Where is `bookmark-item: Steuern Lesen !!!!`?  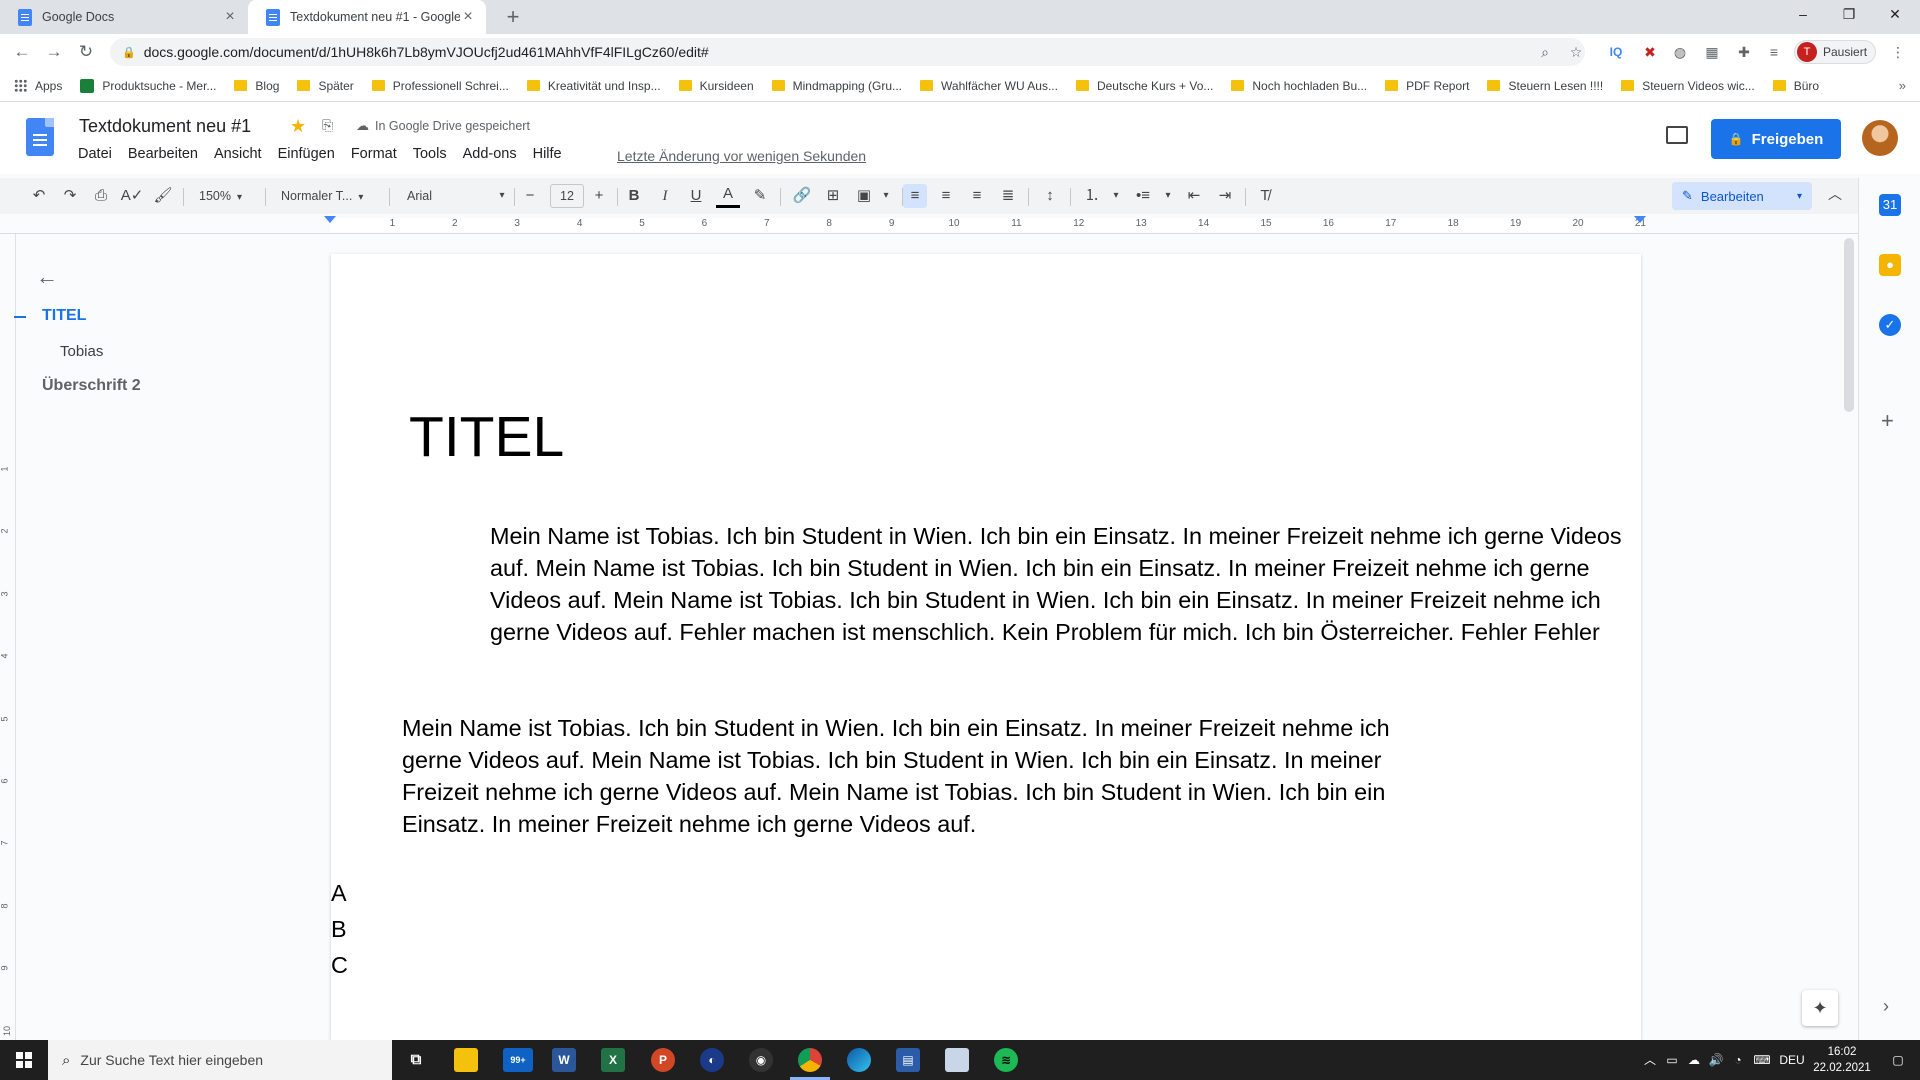 bookmark-item: Steuern Lesen !!!! is located at coordinates (1545, 86).